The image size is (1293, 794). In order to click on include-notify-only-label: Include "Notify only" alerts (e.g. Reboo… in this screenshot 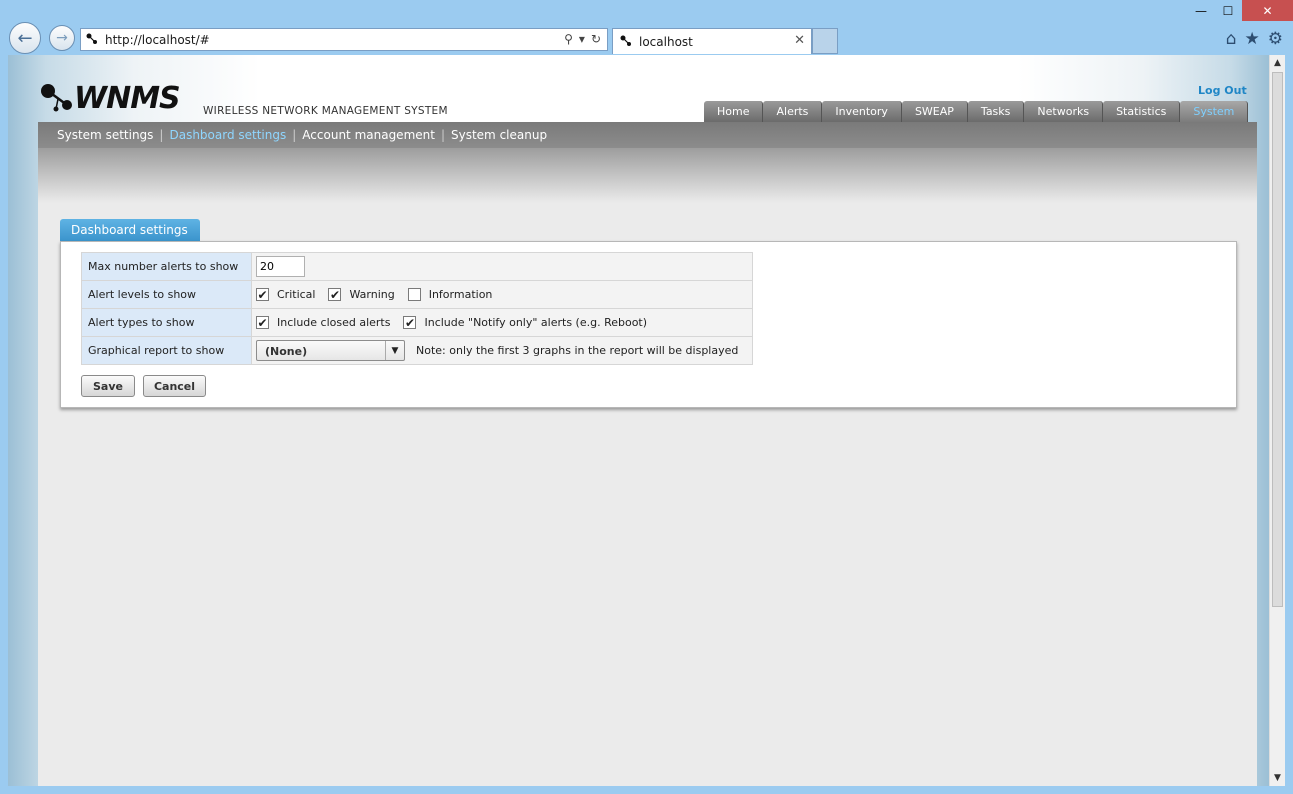, I will do `click(536, 322)`.